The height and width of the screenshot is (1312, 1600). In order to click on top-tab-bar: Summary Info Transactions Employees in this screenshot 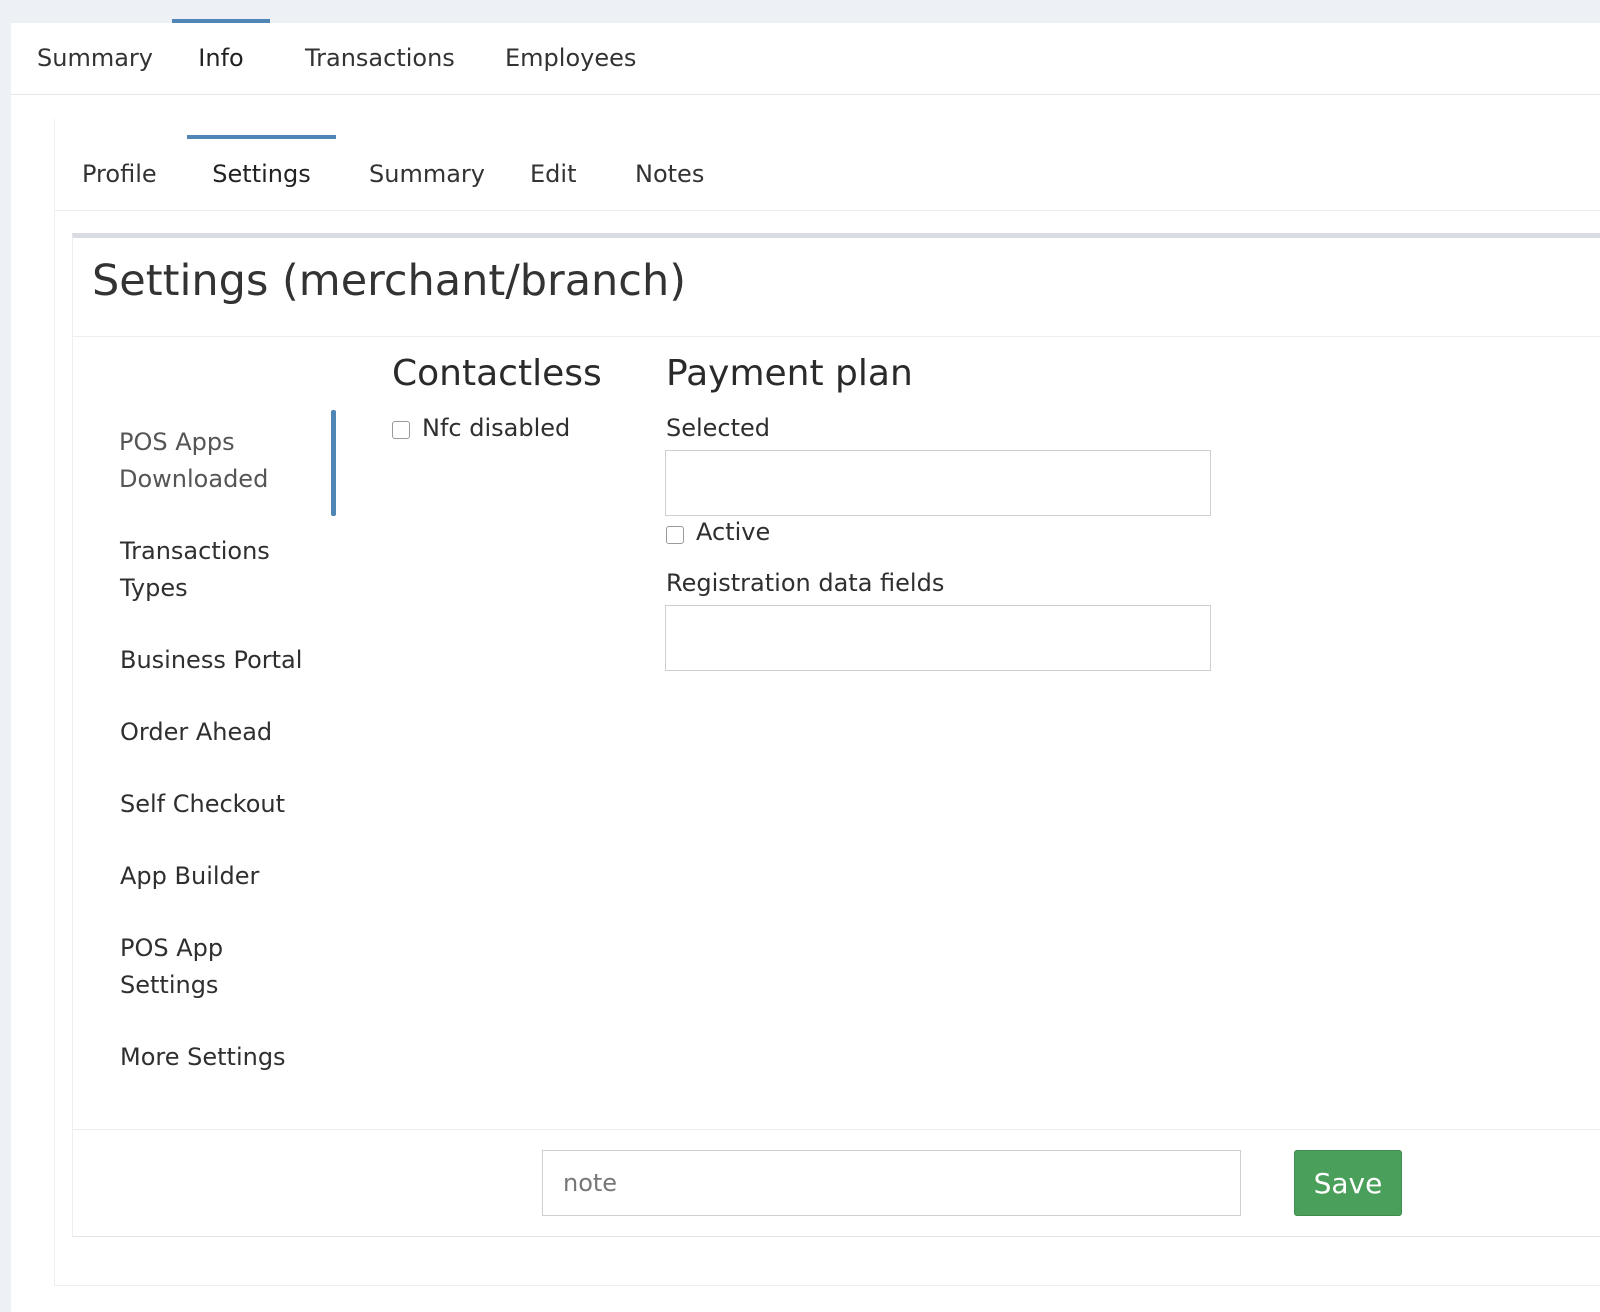, I will do `click(805, 57)`.